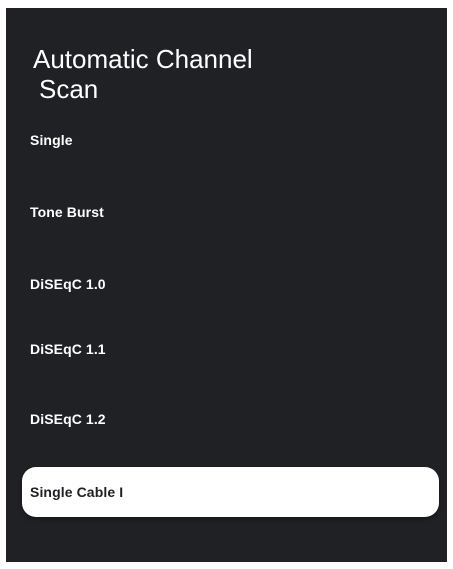 The height and width of the screenshot is (569, 453). Describe the element at coordinates (230, 140) in the screenshot. I see `option-single: Single` at that location.